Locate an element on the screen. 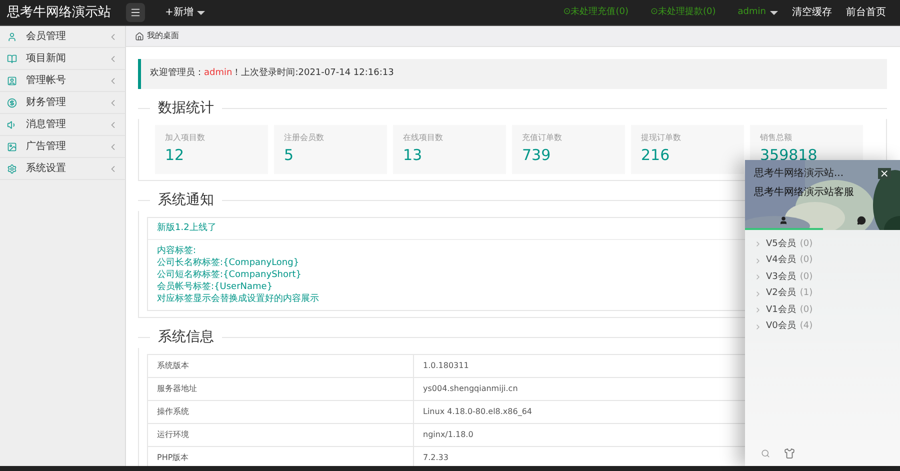 The image size is (900, 471). site-logo: 思考牛网络演示站 is located at coordinates (63, 12).